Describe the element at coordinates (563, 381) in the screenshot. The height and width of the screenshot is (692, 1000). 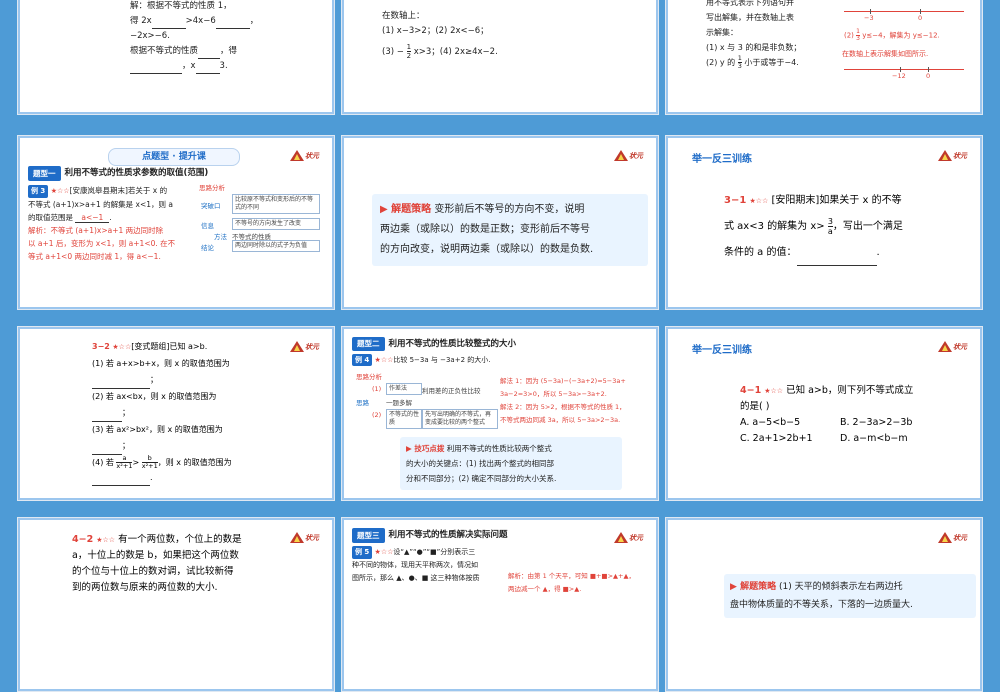
I see `s8-sol1: 解法 1：因为 (5−3a)−(−3a+2)=5−3a+` at that location.